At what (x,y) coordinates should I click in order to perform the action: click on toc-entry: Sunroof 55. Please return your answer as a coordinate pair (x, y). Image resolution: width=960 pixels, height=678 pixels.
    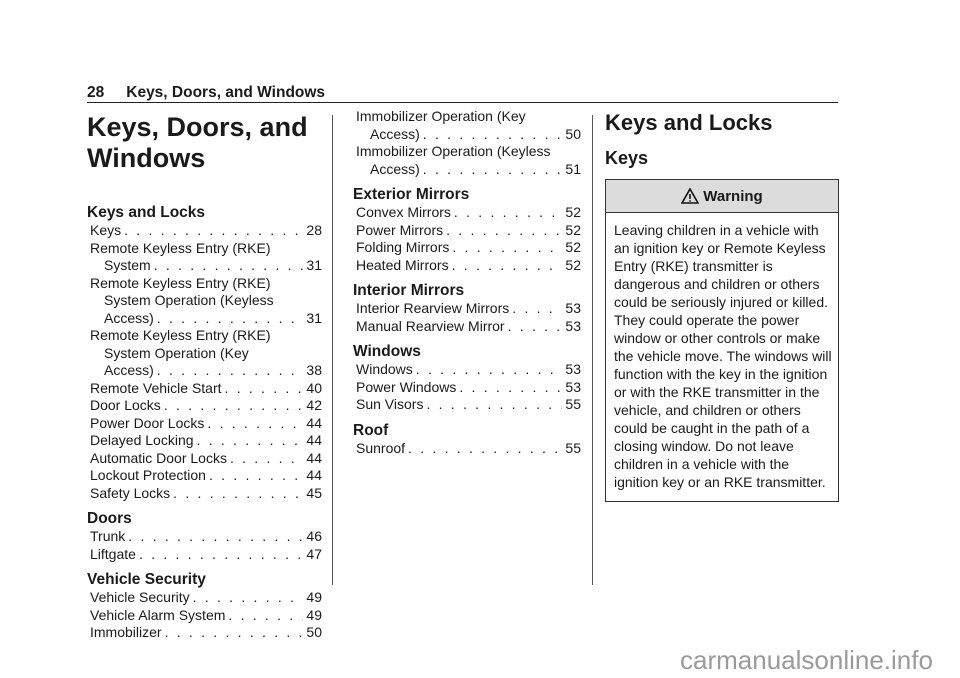
    Looking at the image, I should click on (467, 449).